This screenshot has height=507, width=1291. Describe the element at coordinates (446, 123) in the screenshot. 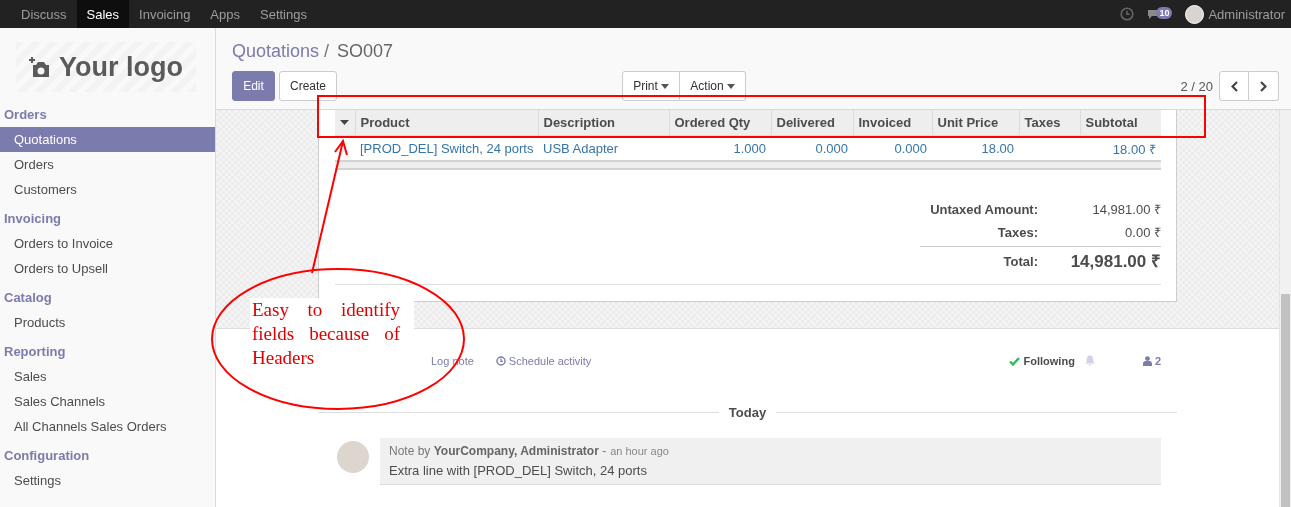

I see `column-header: Product` at that location.